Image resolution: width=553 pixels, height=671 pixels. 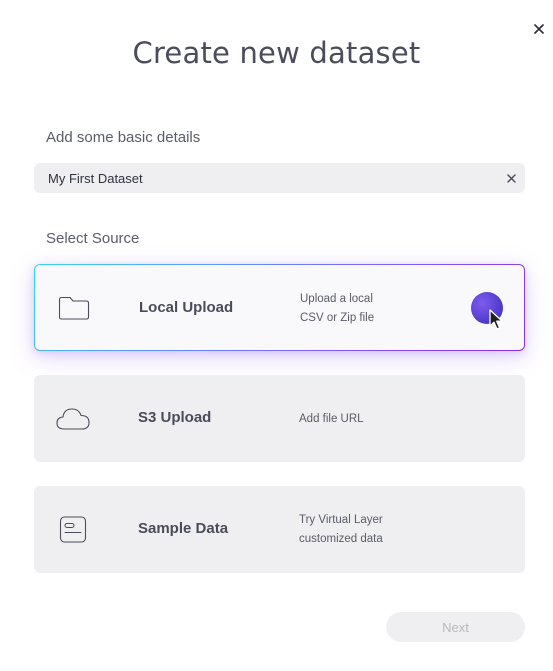 I want to click on source-option-title: S3 Upload, so click(x=175, y=417).